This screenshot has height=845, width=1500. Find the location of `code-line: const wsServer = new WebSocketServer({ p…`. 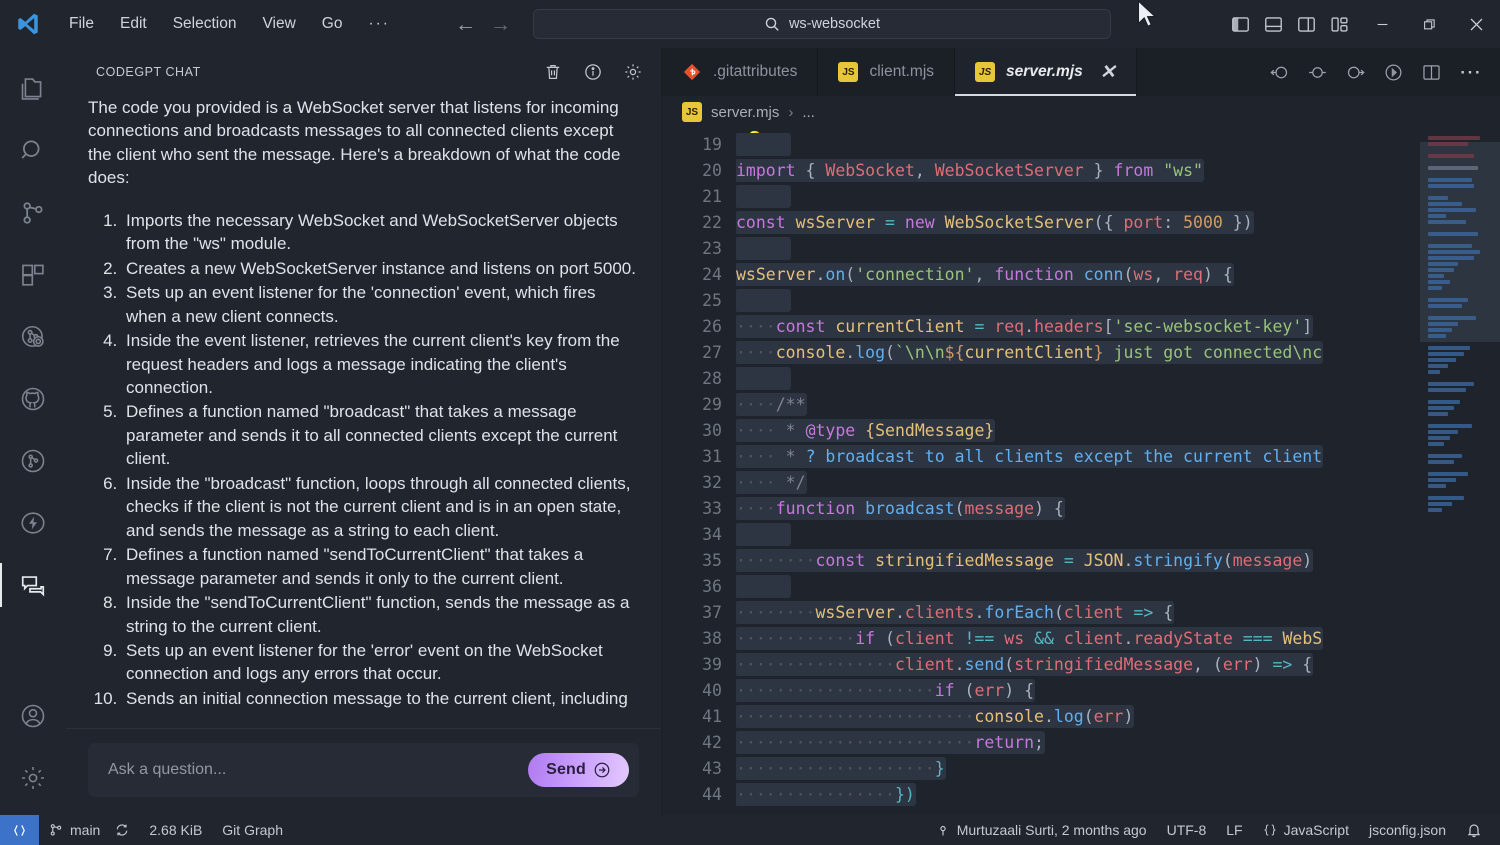

code-line: const wsServer = new WebSocketServer({ p… is located at coordinates (1118, 223).